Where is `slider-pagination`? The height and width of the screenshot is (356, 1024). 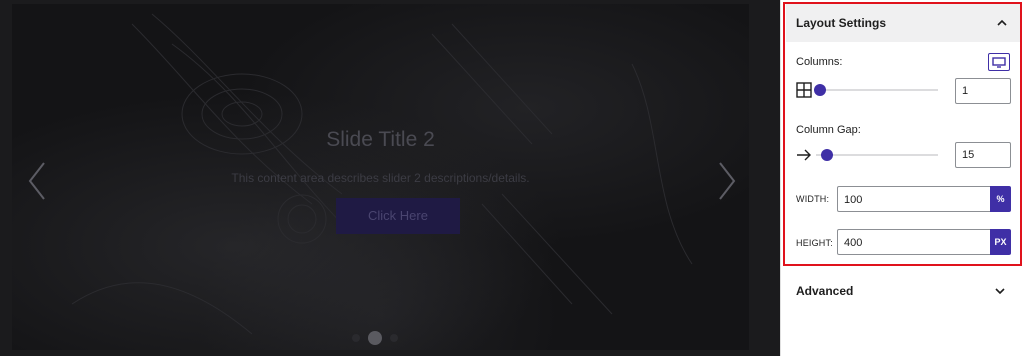 slider-pagination is located at coordinates (375, 338).